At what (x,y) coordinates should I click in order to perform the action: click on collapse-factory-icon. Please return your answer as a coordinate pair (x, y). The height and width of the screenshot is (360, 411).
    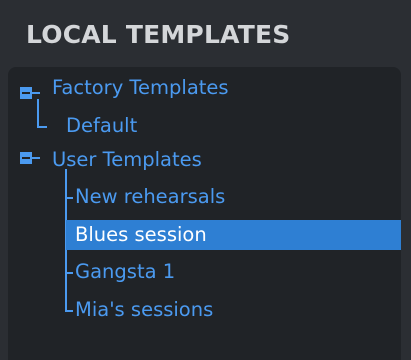
    Looking at the image, I should click on (26, 93).